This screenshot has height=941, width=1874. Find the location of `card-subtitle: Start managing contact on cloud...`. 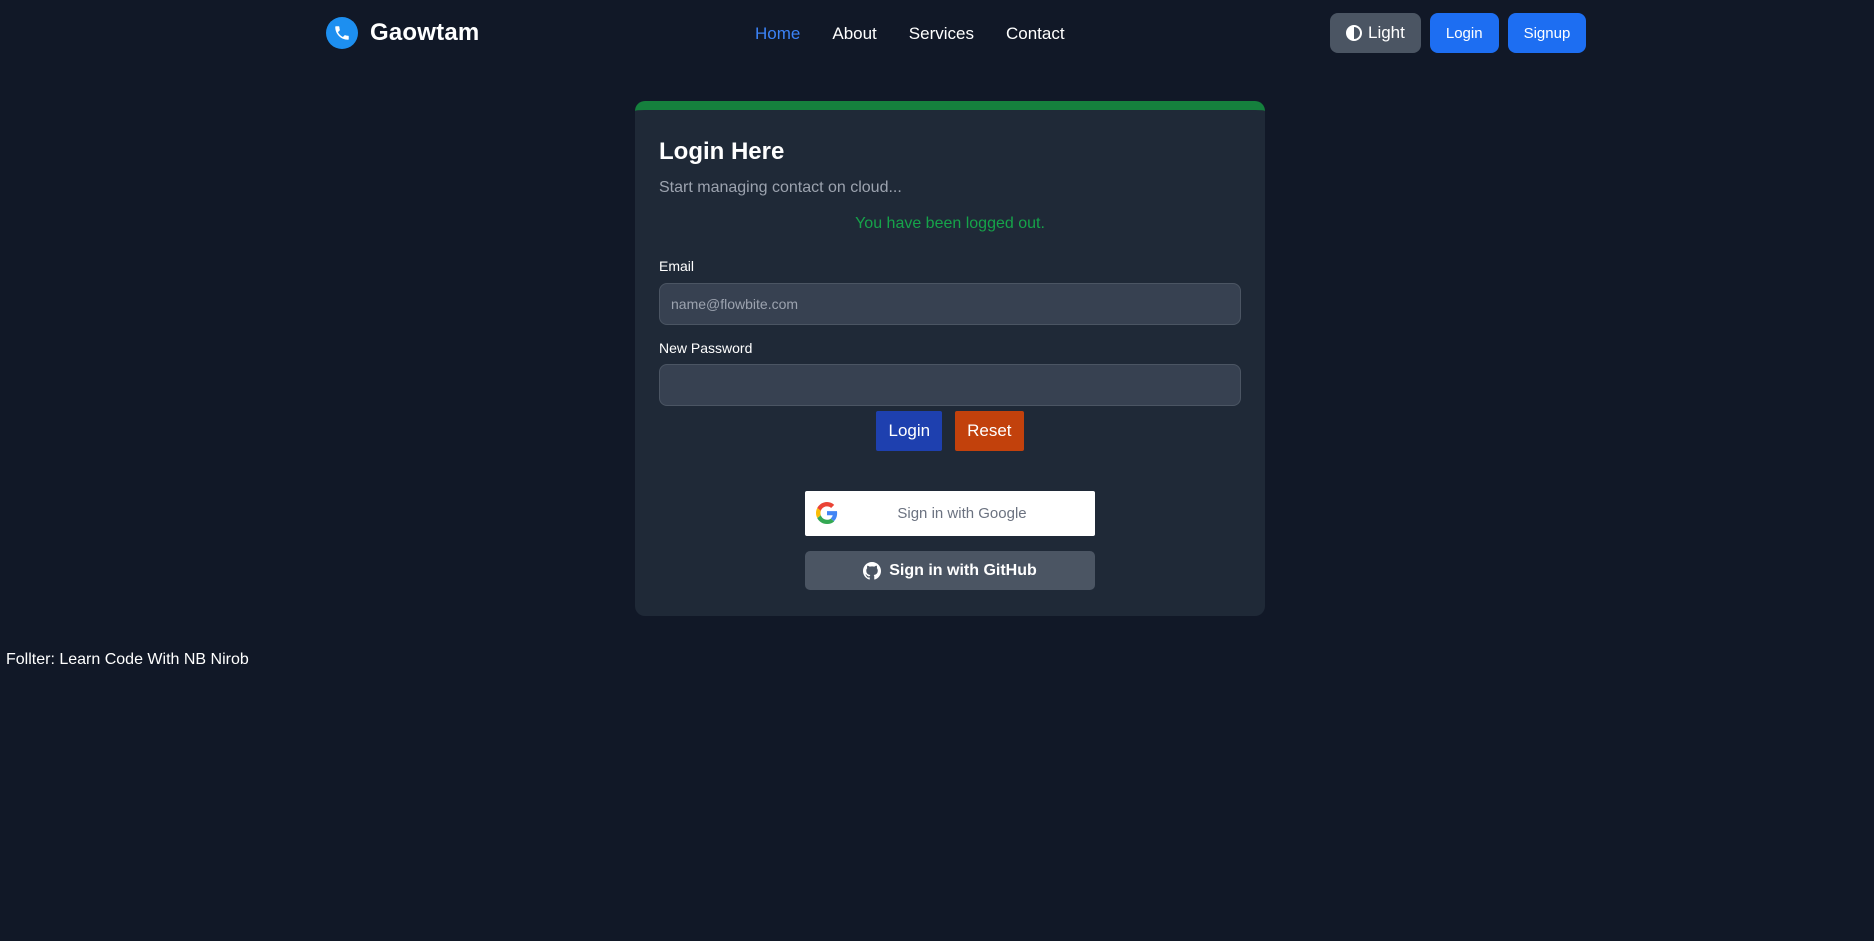

card-subtitle: Start managing contact on cloud... is located at coordinates (780, 187).